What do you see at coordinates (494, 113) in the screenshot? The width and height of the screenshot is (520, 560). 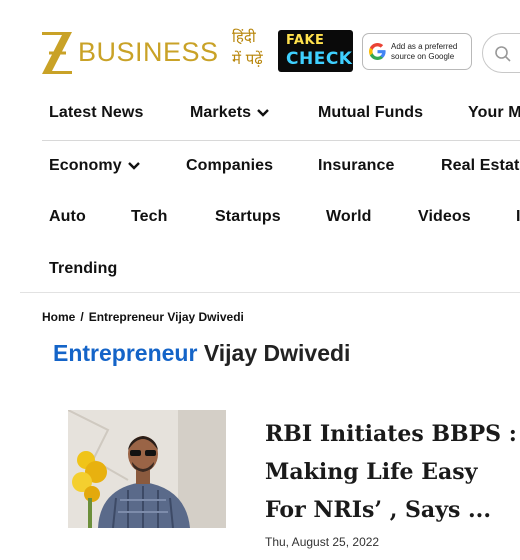 I see `nav-item-your-money: Your M` at bounding box center [494, 113].